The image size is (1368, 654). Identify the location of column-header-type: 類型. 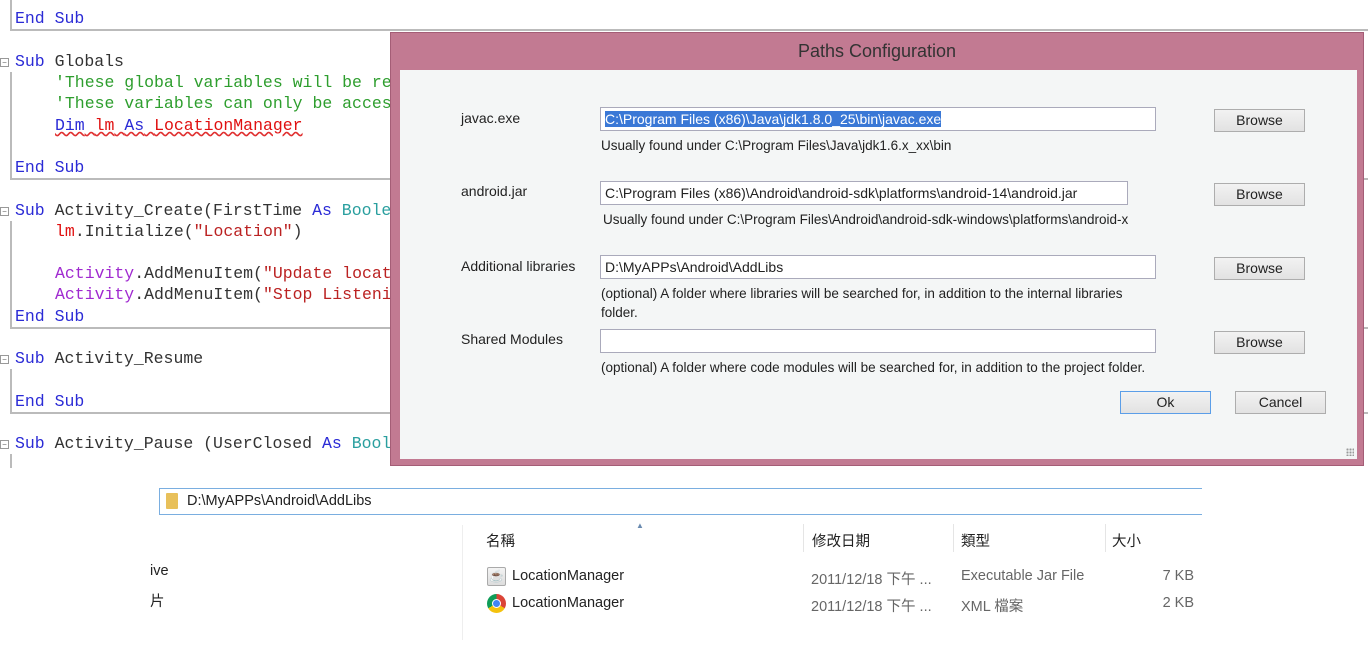
(975, 540).